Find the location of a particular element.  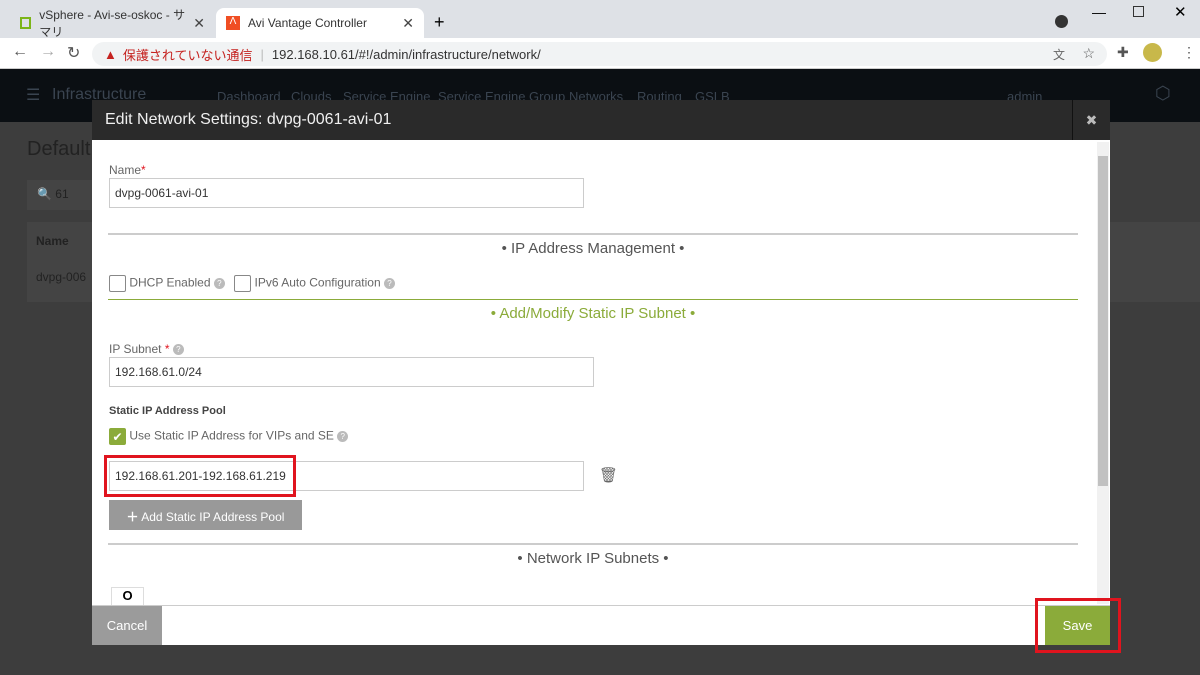

back-icon: ← is located at coordinates (20, 52).